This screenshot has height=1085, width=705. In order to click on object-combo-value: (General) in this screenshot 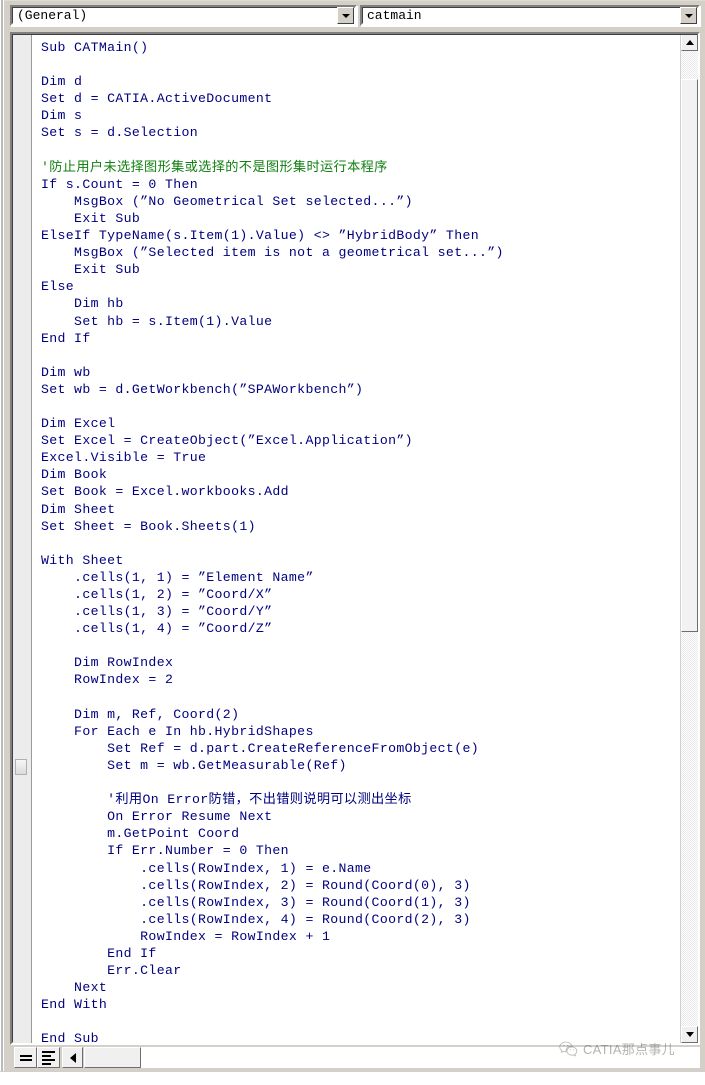, I will do `click(52, 15)`.